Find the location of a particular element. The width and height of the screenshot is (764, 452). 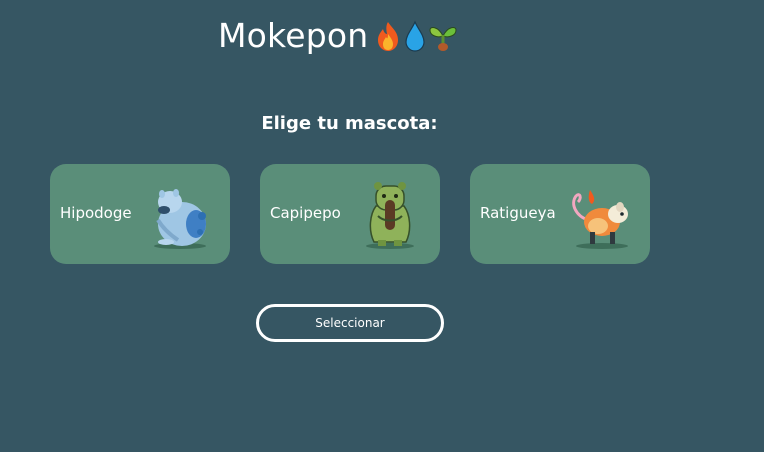

pet-card-ratigueya: Ratigueya is located at coordinates (560, 214).